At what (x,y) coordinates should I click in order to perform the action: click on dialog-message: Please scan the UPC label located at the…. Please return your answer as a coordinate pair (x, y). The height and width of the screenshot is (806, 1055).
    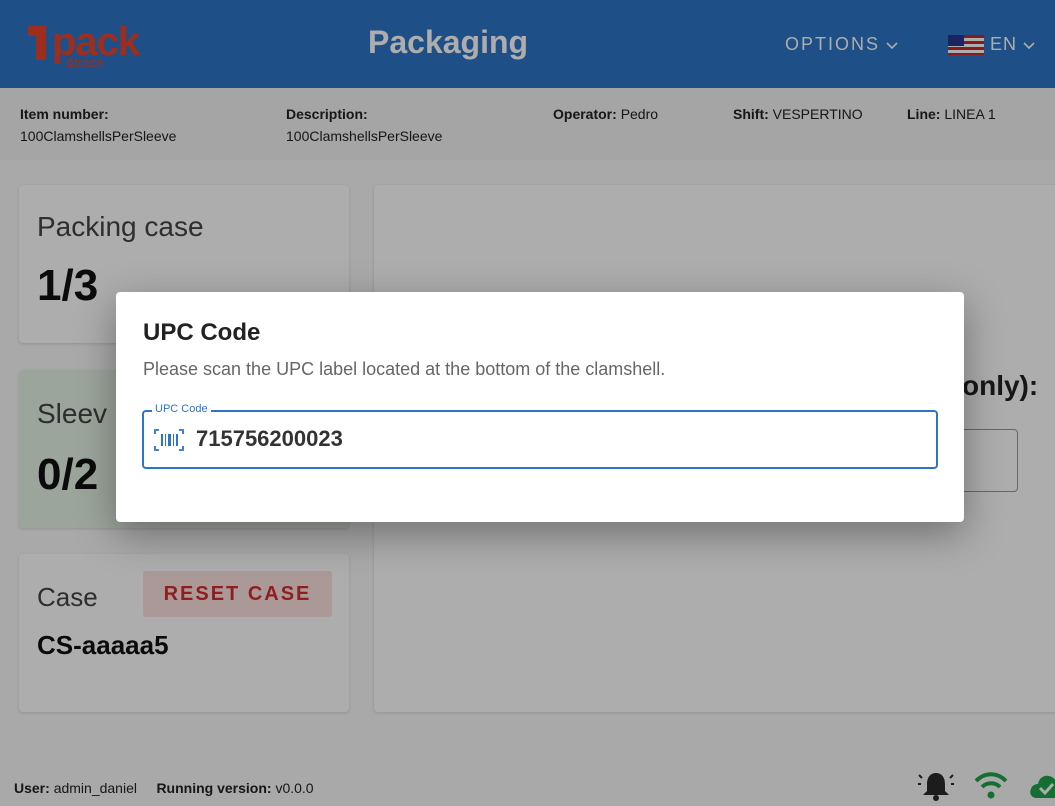
    Looking at the image, I should click on (404, 369).